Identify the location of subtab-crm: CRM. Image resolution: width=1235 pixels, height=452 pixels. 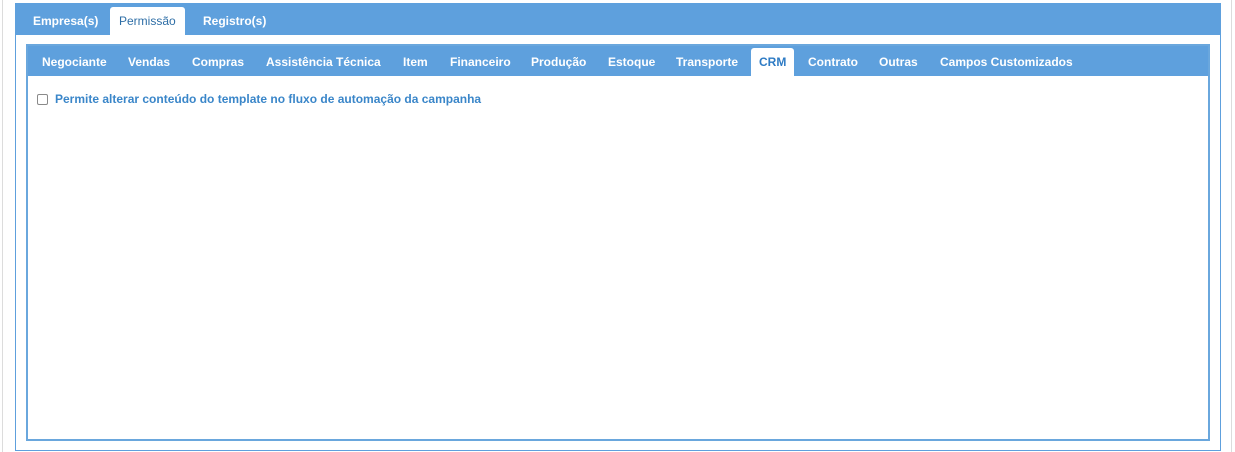
(773, 62).